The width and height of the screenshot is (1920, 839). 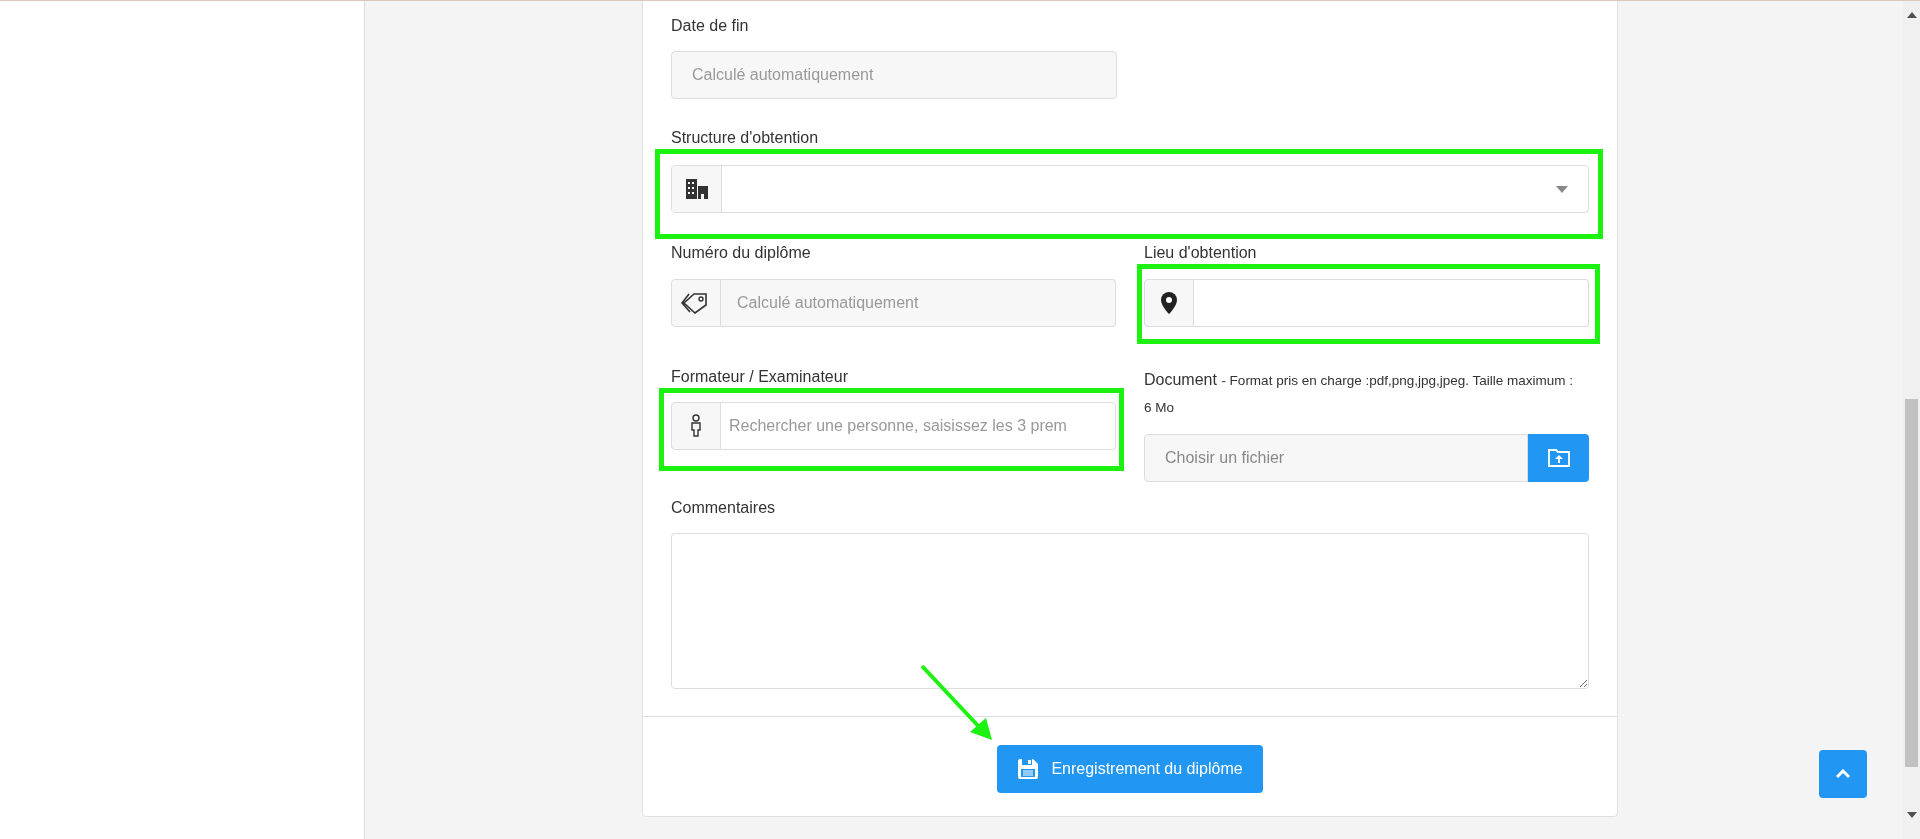 I want to click on save-diploma-button: Enregistrement du diplôme, so click(x=1130, y=769).